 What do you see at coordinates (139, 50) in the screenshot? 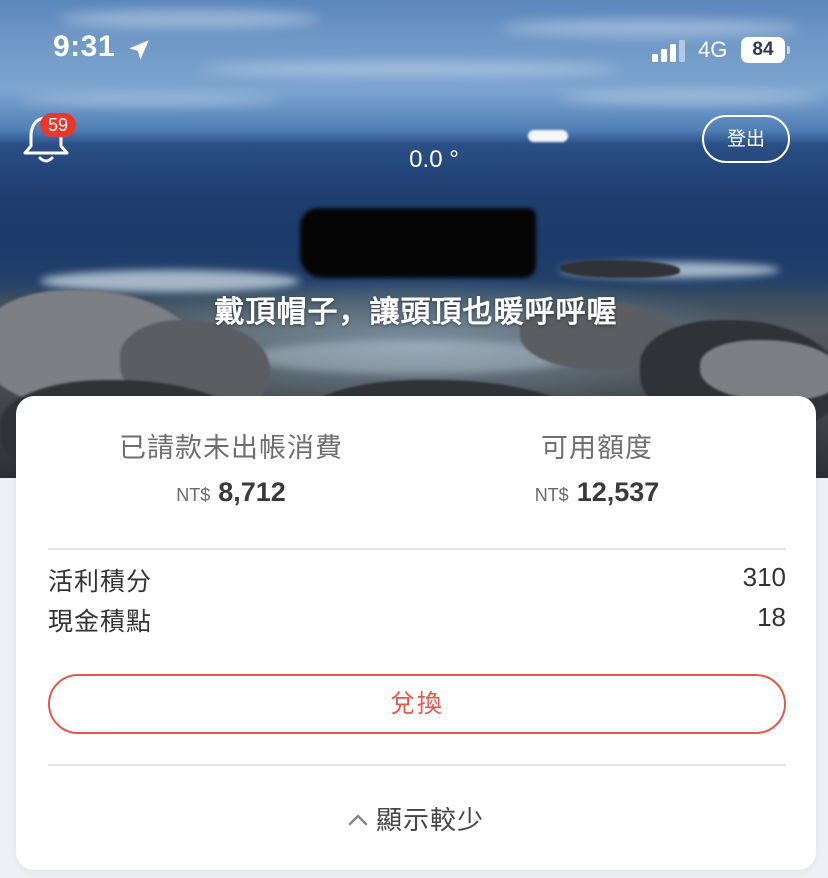
I see `location-arrow-icon` at bounding box center [139, 50].